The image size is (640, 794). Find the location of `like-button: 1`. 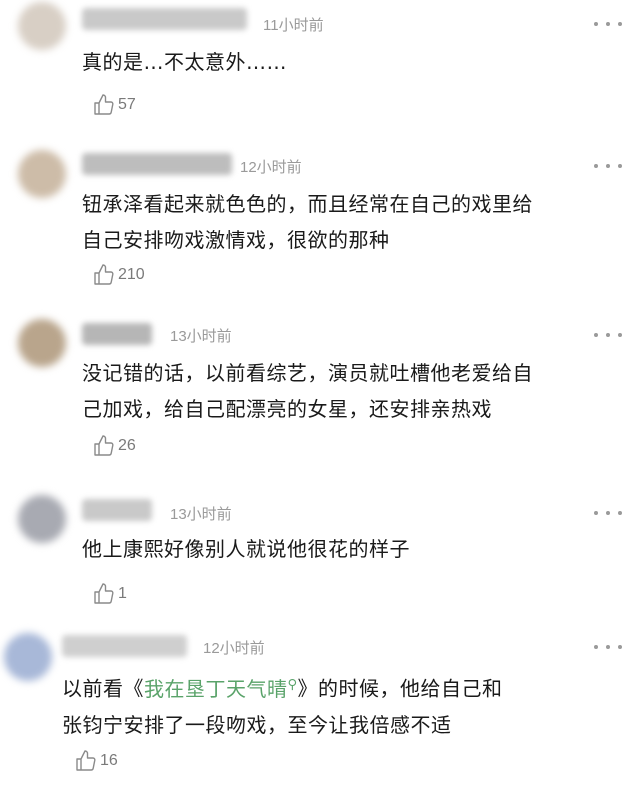

like-button: 1 is located at coordinates (109, 594).